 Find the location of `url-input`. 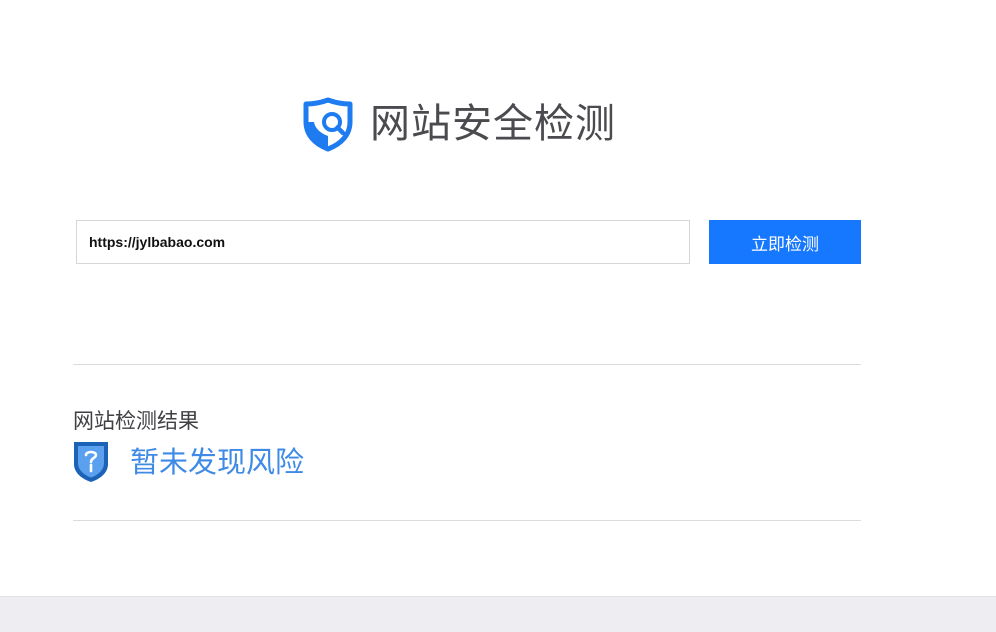

url-input is located at coordinates (383, 242).